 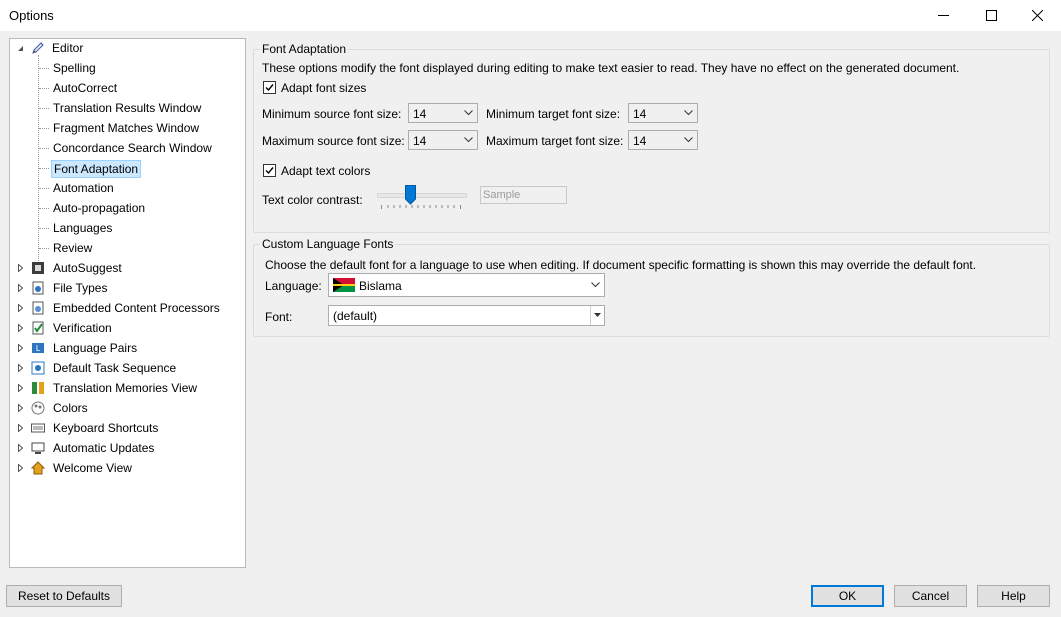 I want to click on tree-item-automation: Automation, so click(x=127, y=188).